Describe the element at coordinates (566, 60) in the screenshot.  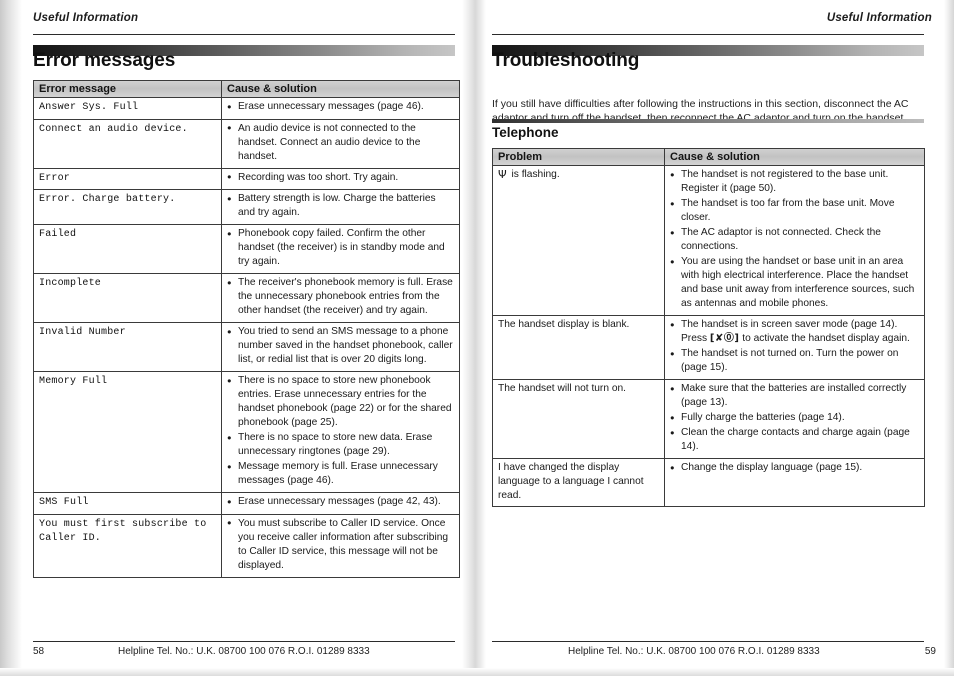
I see `page-title-troubleshooting: Troubleshooting` at that location.